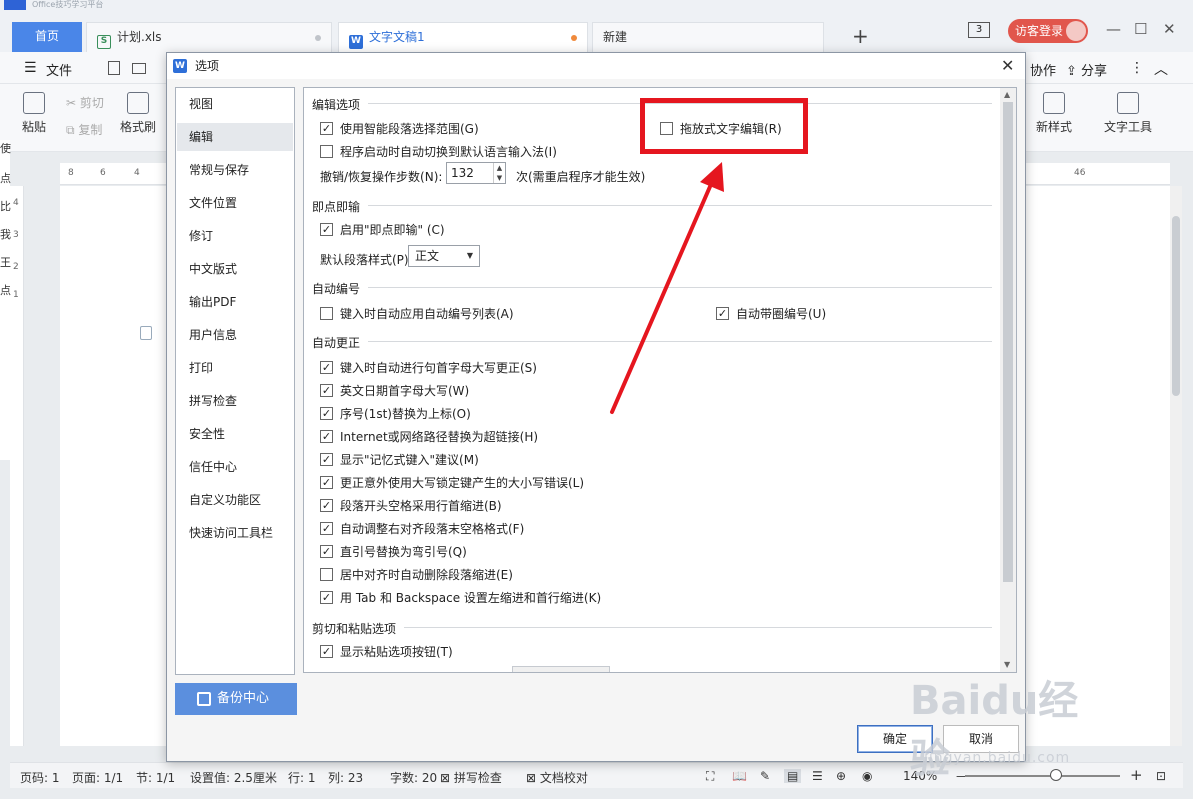 The height and width of the screenshot is (799, 1193). Describe the element at coordinates (382, 230) in the screenshot. I see `checkbox-click-and-type: ✓ 启用"即点即输" (C)` at that location.